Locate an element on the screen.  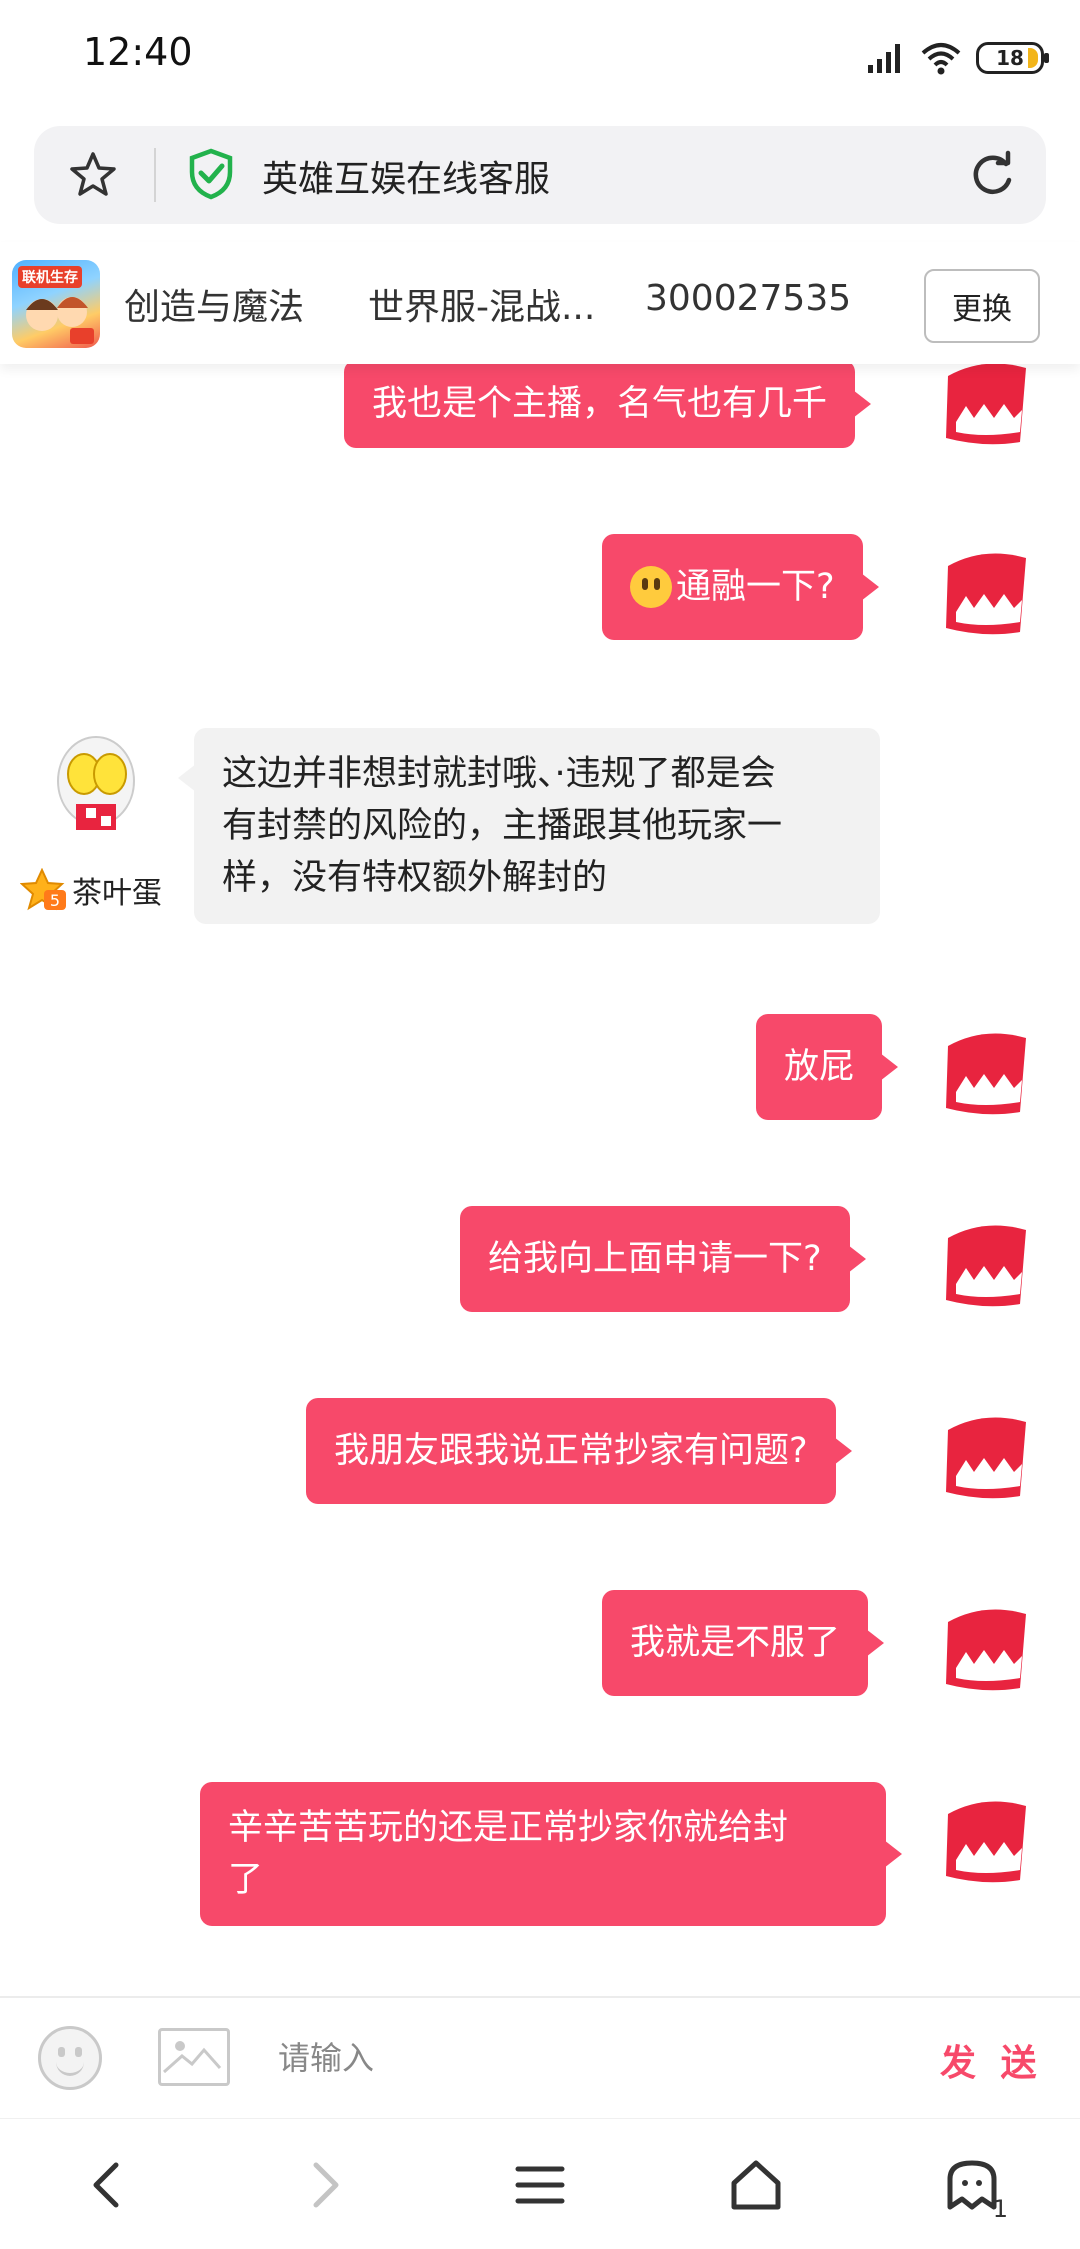
browser-nav-bar: 1 is located at coordinates (540, 2183).